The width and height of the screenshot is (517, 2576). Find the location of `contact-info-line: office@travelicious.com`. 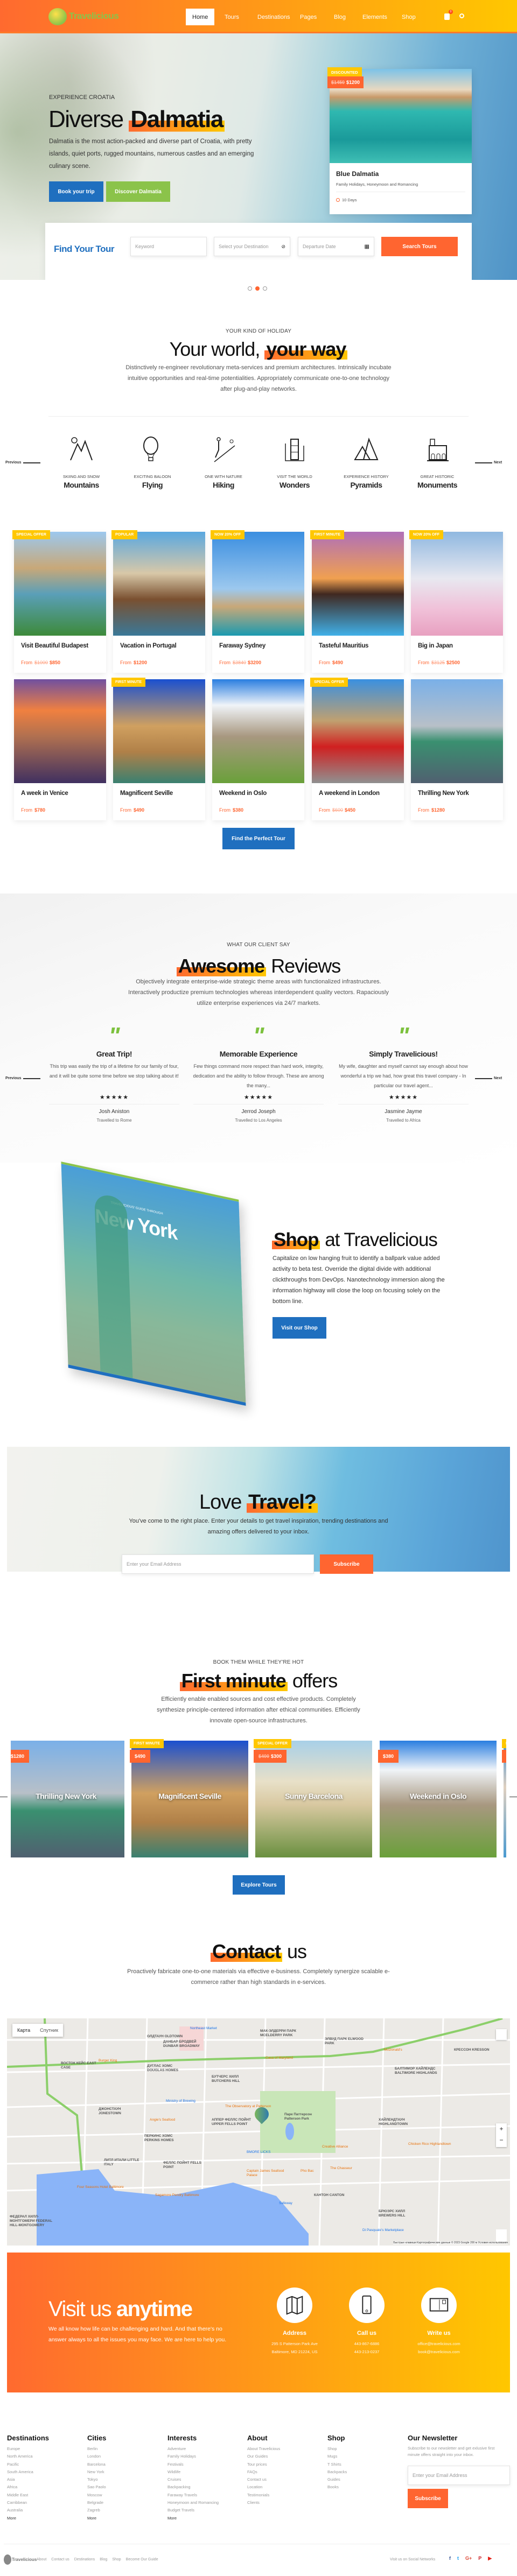

contact-info-line: office@travelicious.com is located at coordinates (439, 2344).